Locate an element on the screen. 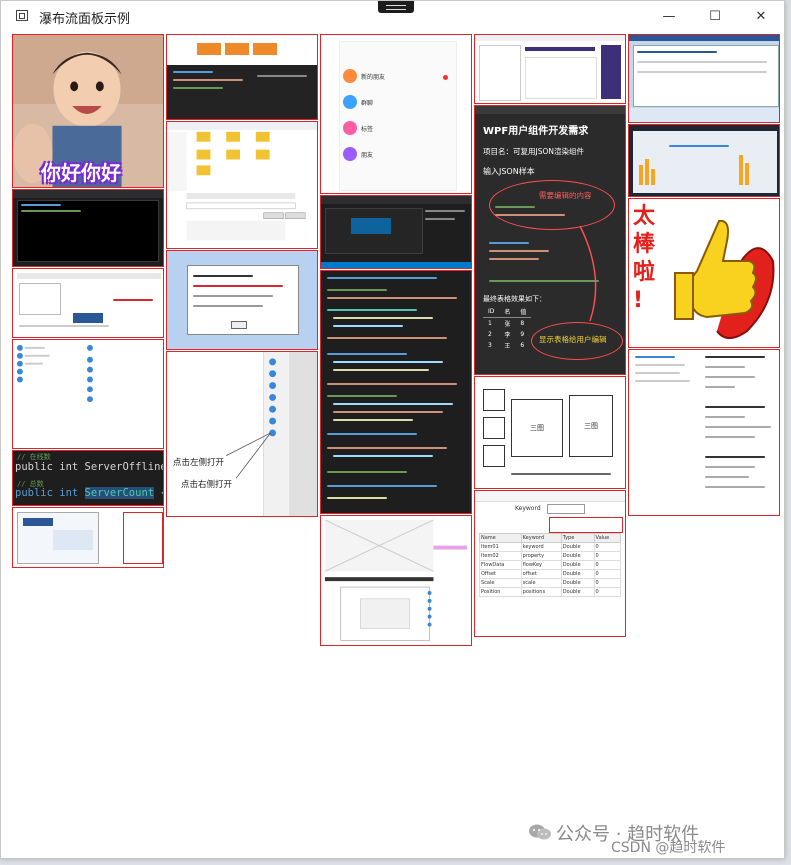 This screenshot has width=791, height=865. tile-dialog-window is located at coordinates (242, 300).